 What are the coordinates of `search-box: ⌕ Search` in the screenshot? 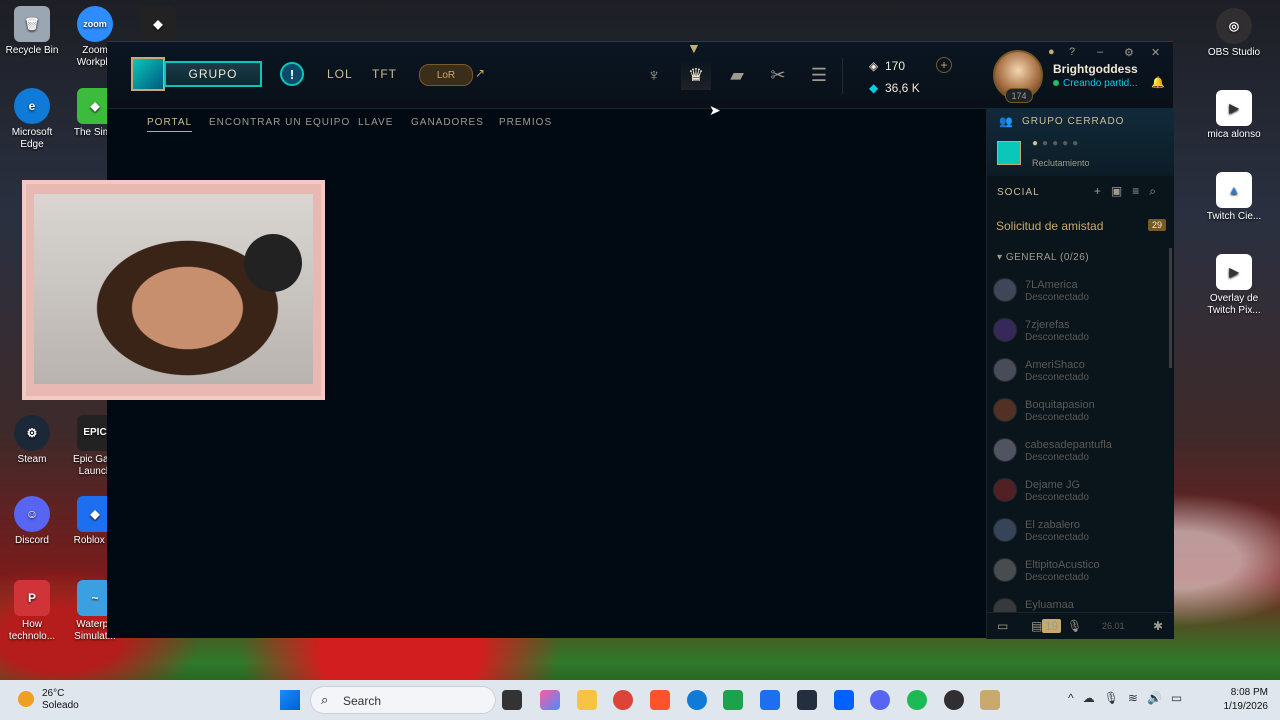 It's located at (403, 700).